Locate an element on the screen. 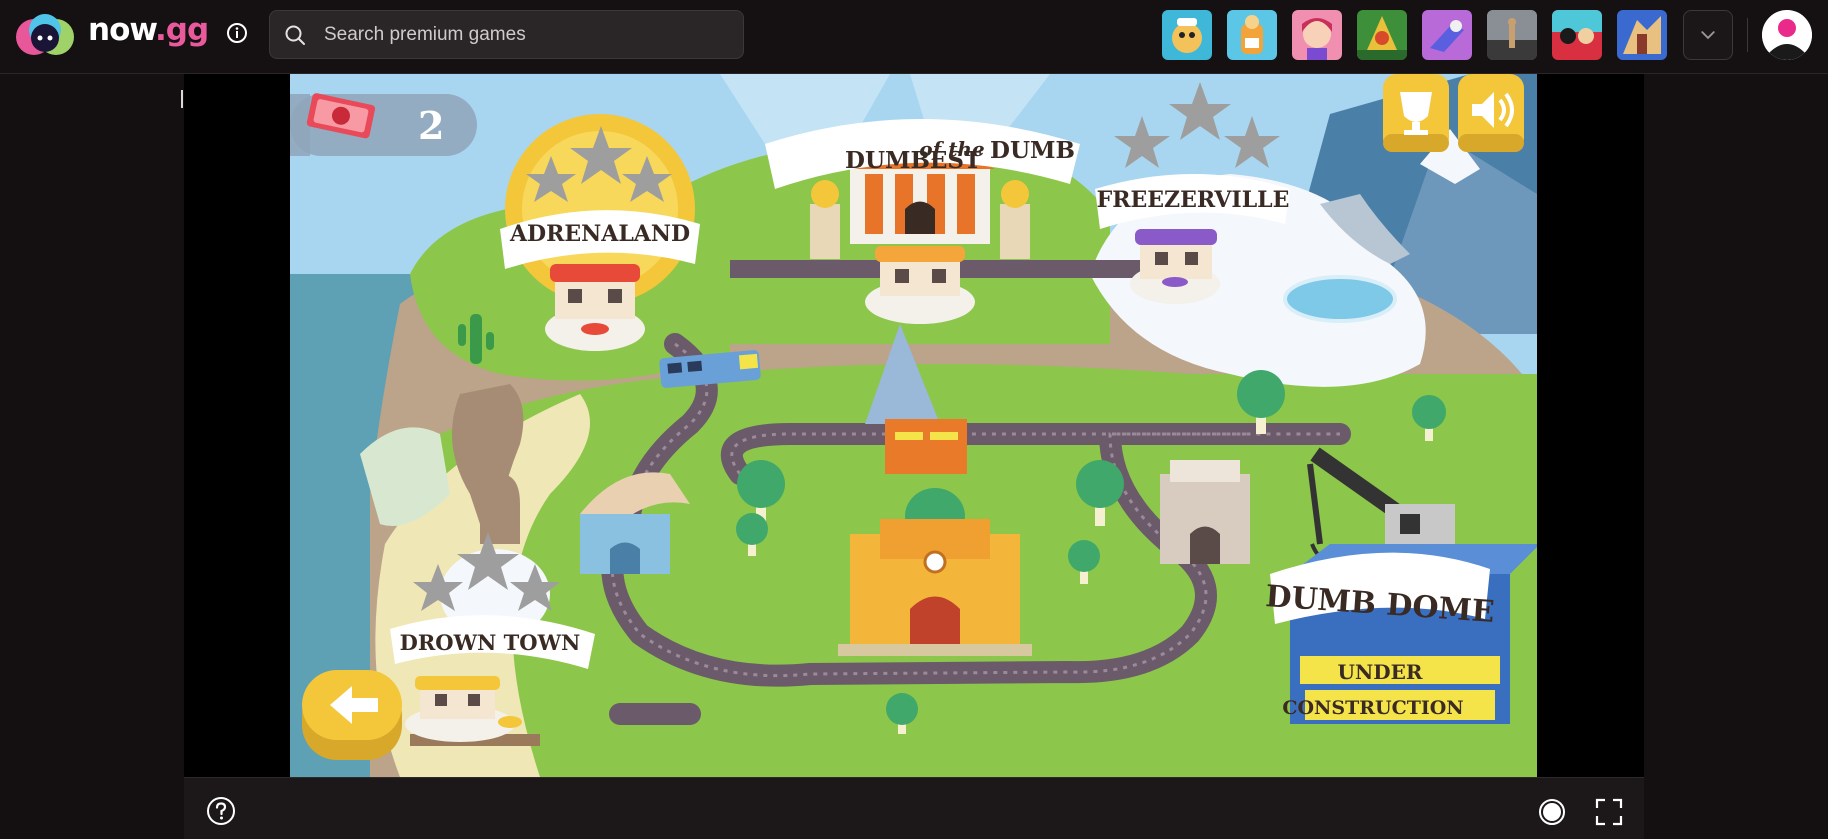 The image size is (1828, 839). top-bar: now.gg is located at coordinates (914, 37).